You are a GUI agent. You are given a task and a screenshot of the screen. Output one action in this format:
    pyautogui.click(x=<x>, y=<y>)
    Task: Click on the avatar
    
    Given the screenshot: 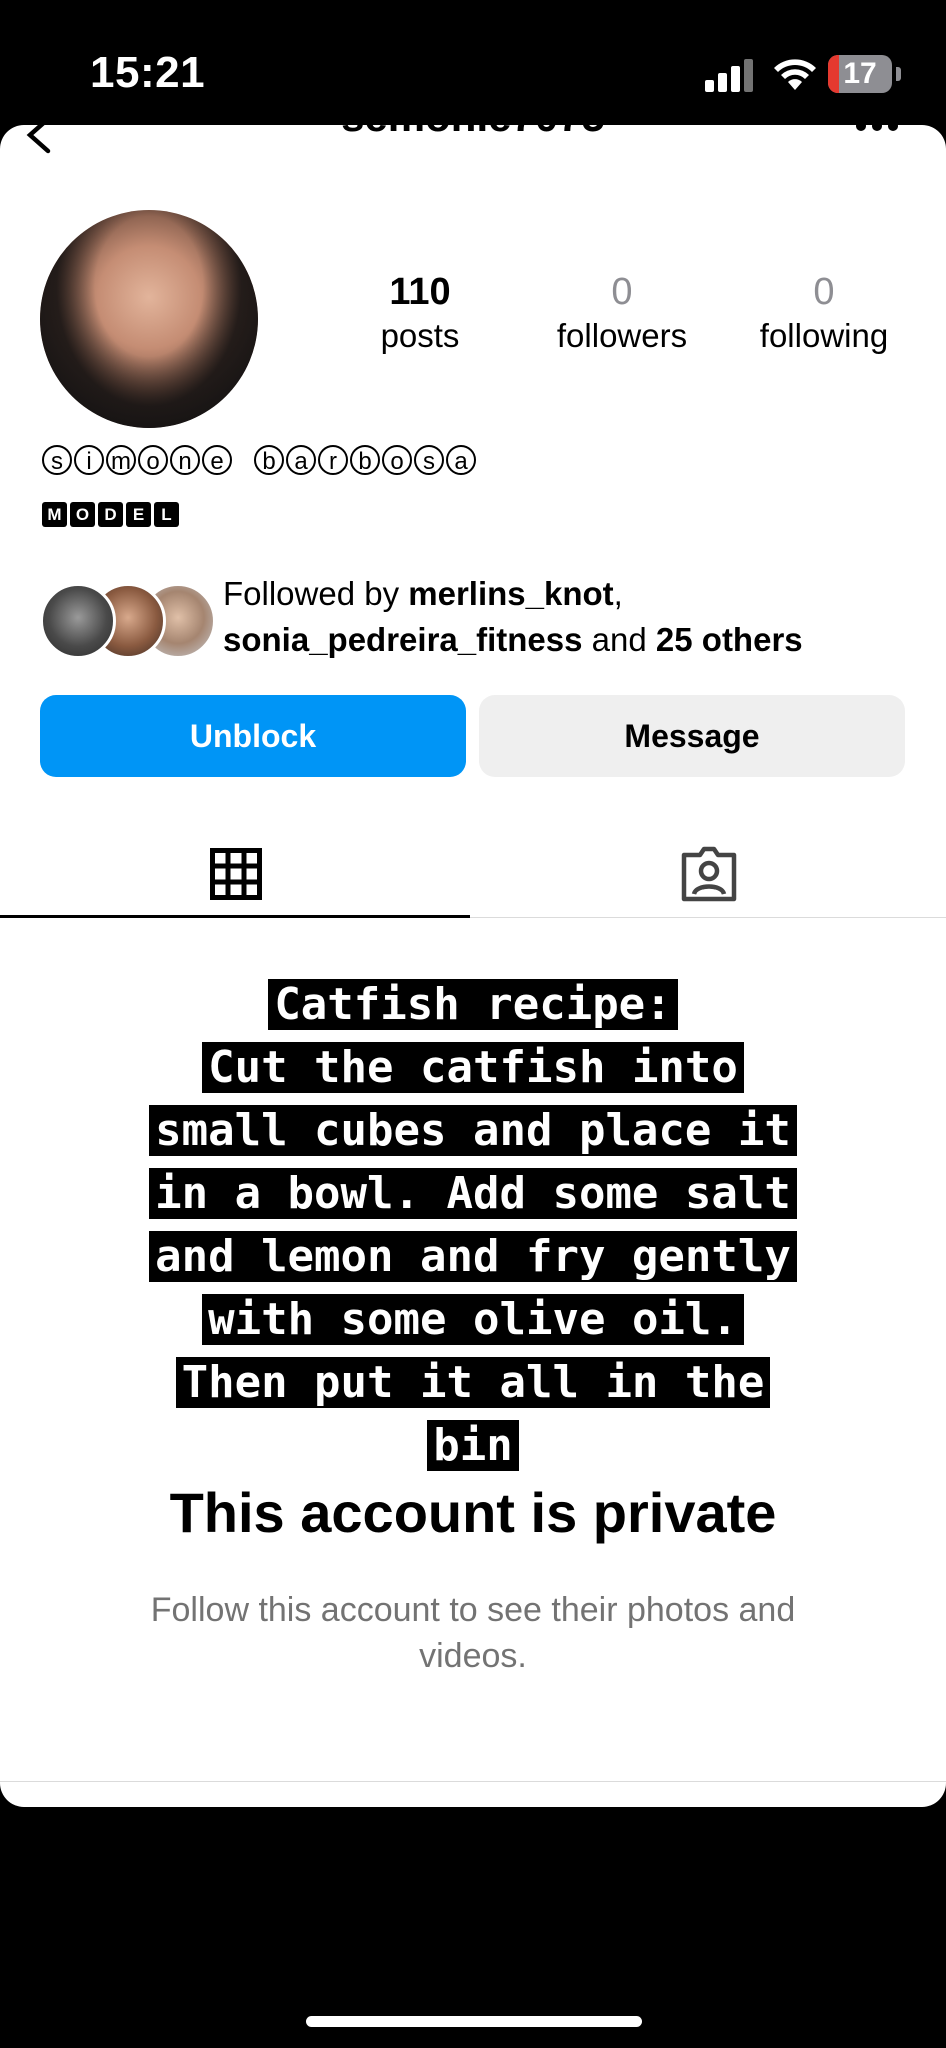 What is the action you would take?
    pyautogui.click(x=149, y=319)
    